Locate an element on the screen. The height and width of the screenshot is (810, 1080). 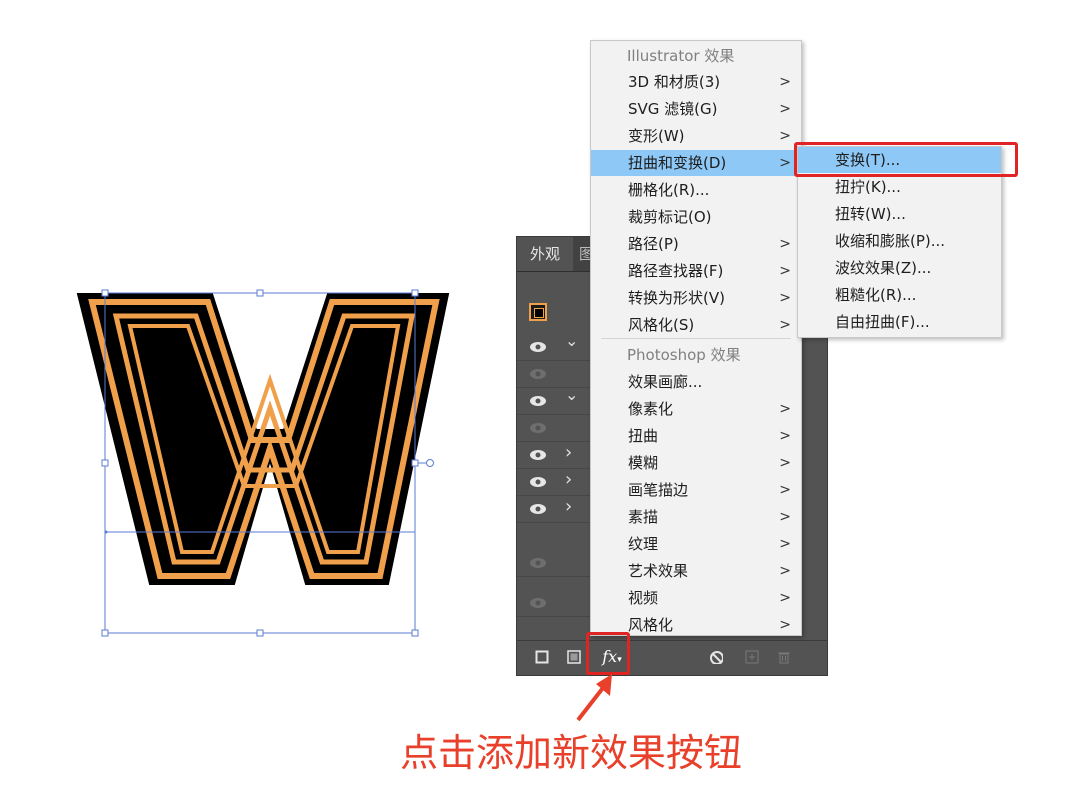
menu-item: 模糊 > is located at coordinates (696, 463).